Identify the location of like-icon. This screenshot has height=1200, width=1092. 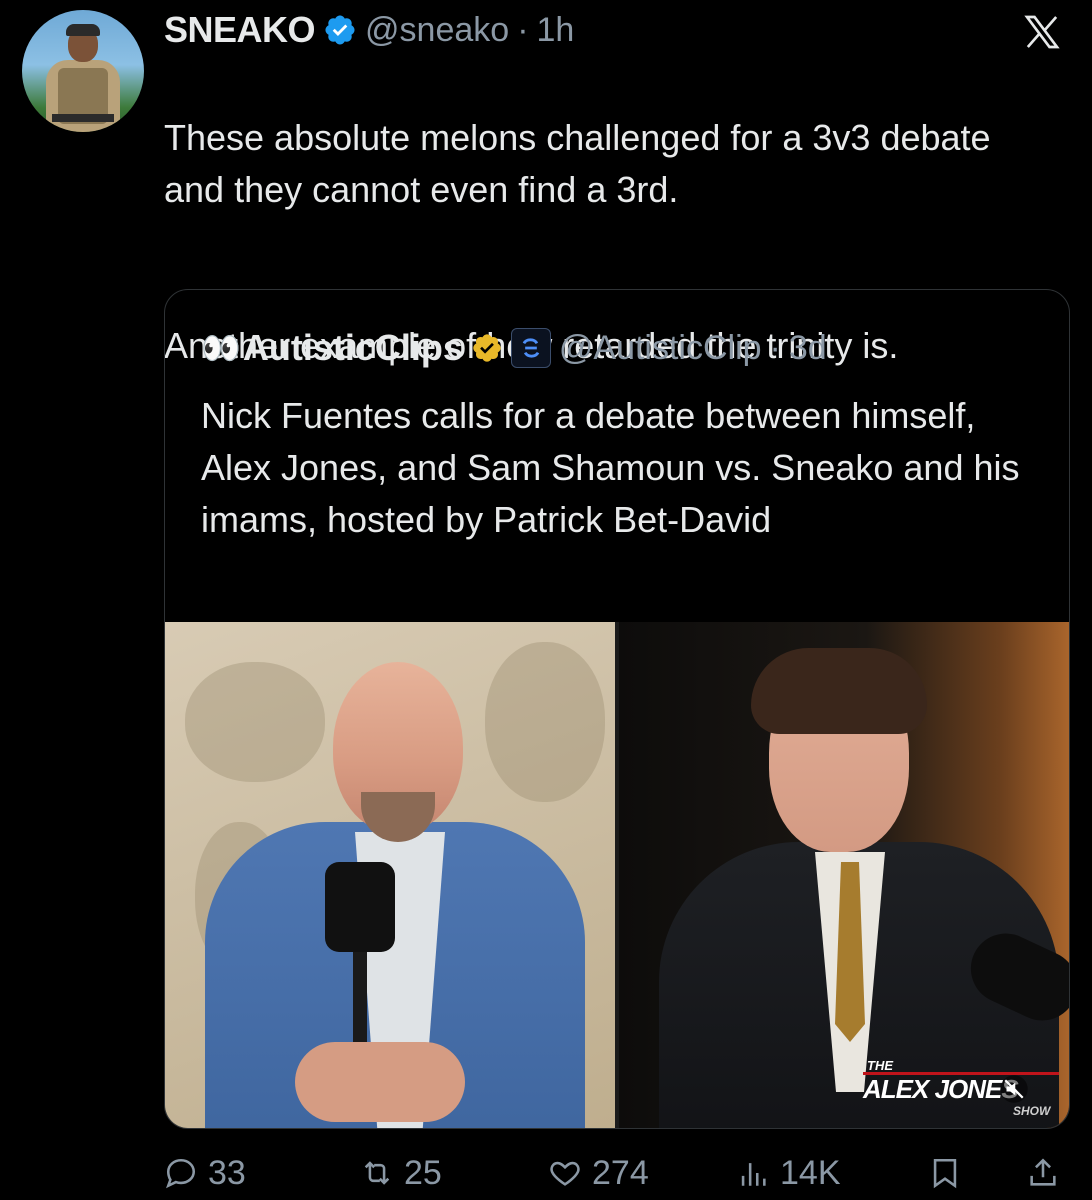
(565, 1173).